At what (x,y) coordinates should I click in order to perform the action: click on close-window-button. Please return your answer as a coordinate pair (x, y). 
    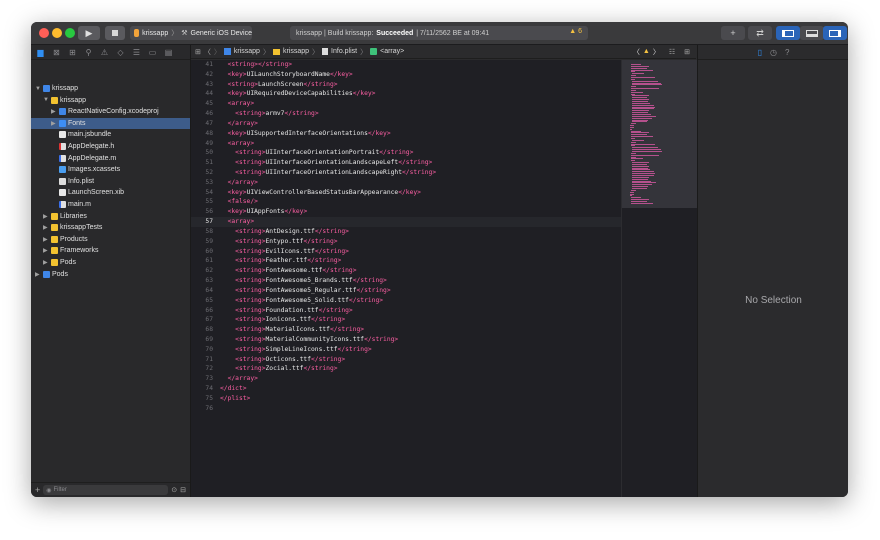
    Looking at the image, I should click on (44, 33).